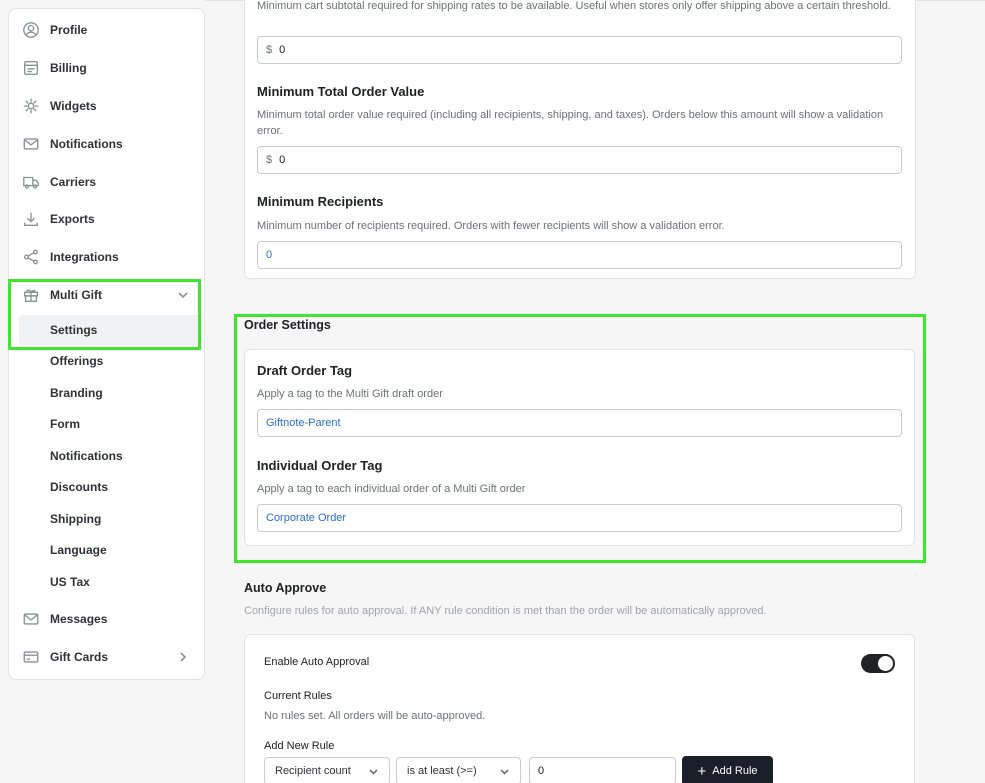 The height and width of the screenshot is (783, 985). Describe the element at coordinates (299, 746) in the screenshot. I see `add-new-rule-label: Add New Rule` at that location.